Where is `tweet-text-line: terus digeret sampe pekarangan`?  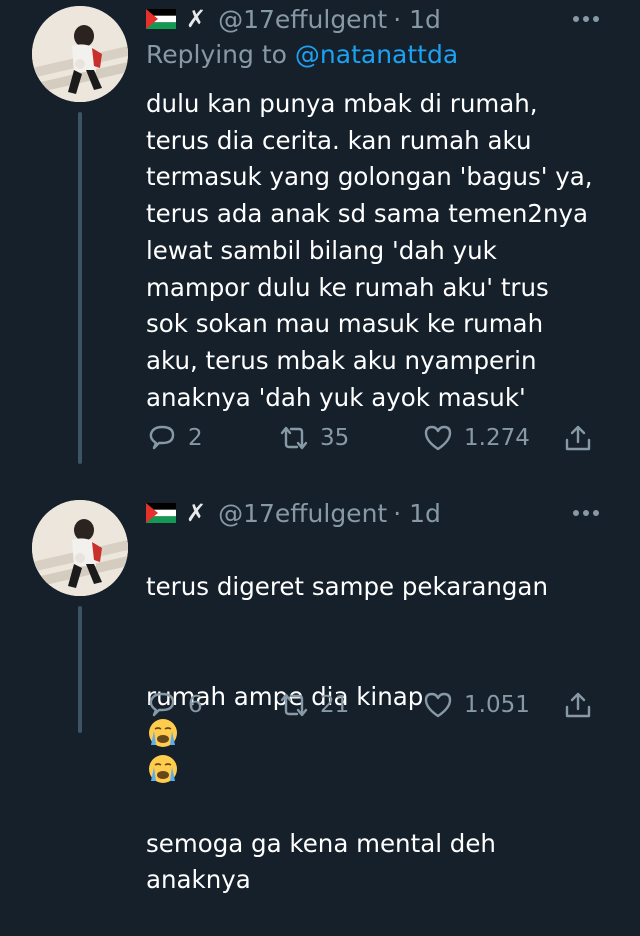 tweet-text-line: terus digeret sampe pekarangan is located at coordinates (347, 586).